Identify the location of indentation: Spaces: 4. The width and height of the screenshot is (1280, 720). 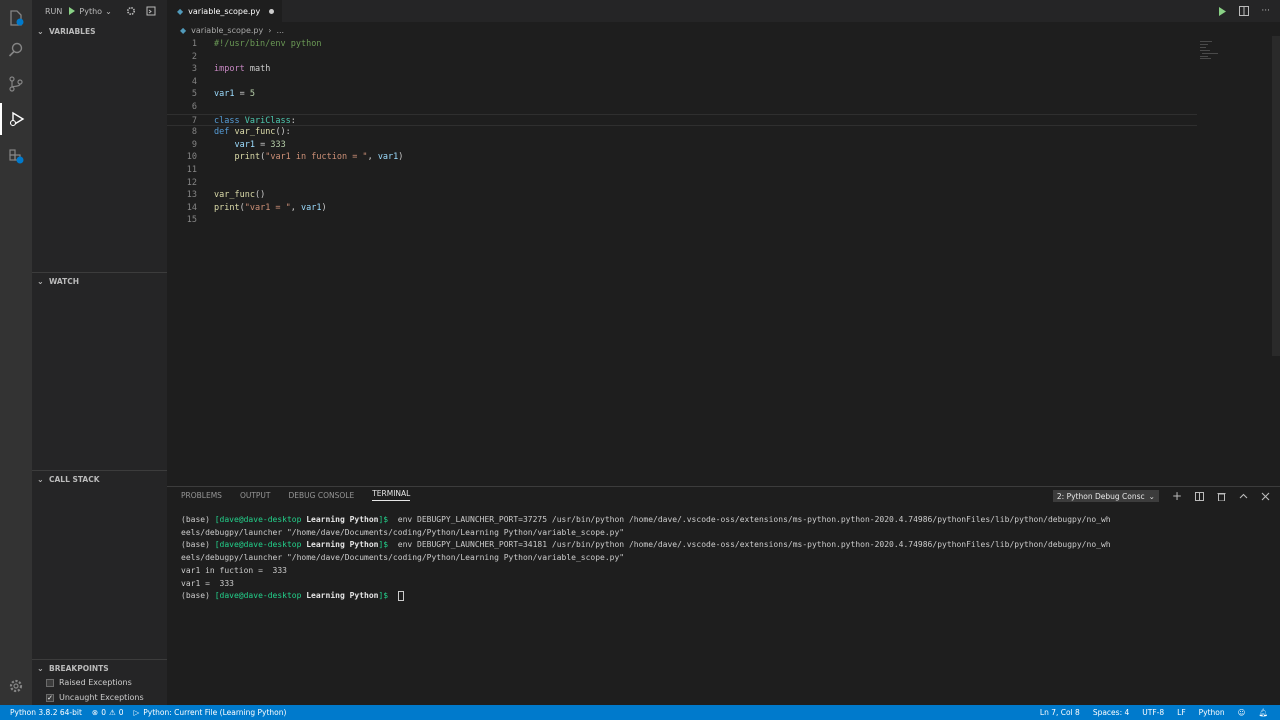
(1111, 712).